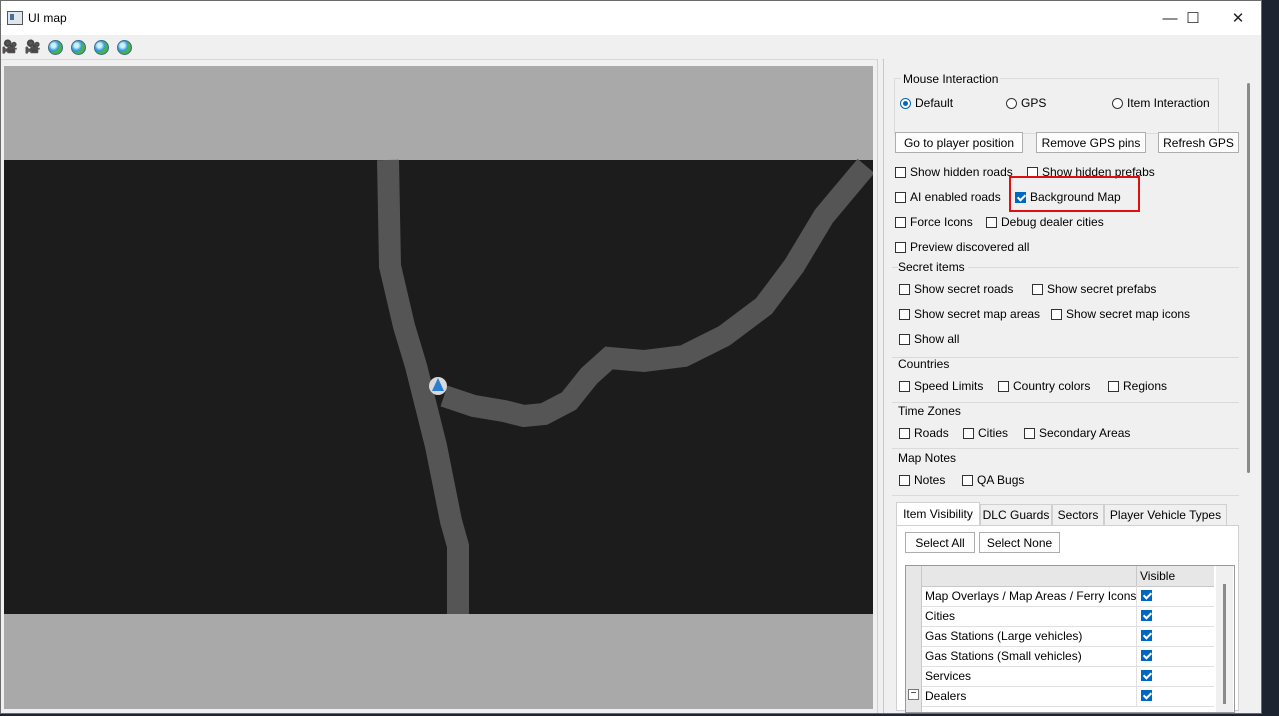 The width and height of the screenshot is (1279, 716). Describe the element at coordinates (1068, 676) in the screenshot. I see `table-row: Services` at that location.